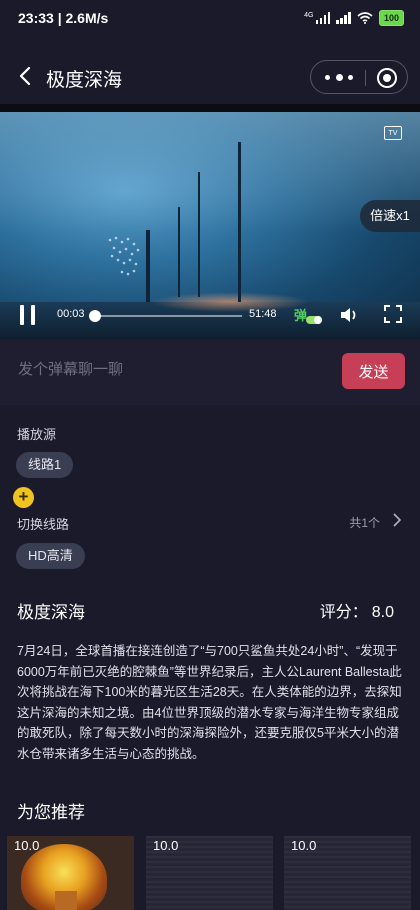  What do you see at coordinates (349, 315) in the screenshot?
I see `volume-icon` at bounding box center [349, 315].